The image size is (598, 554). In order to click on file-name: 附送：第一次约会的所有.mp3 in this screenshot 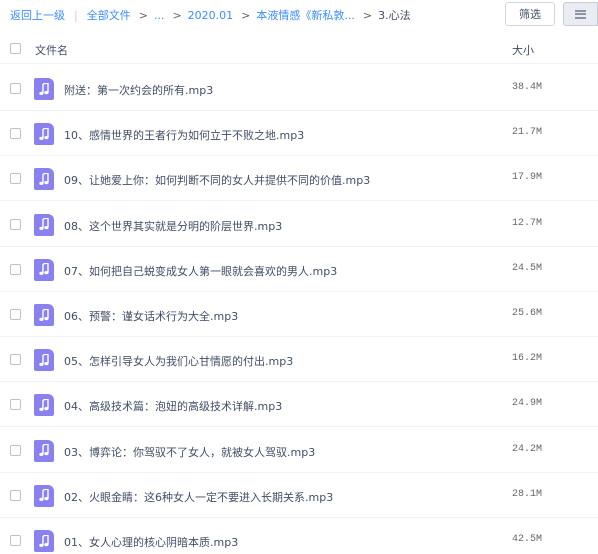, I will do `click(138, 90)`.